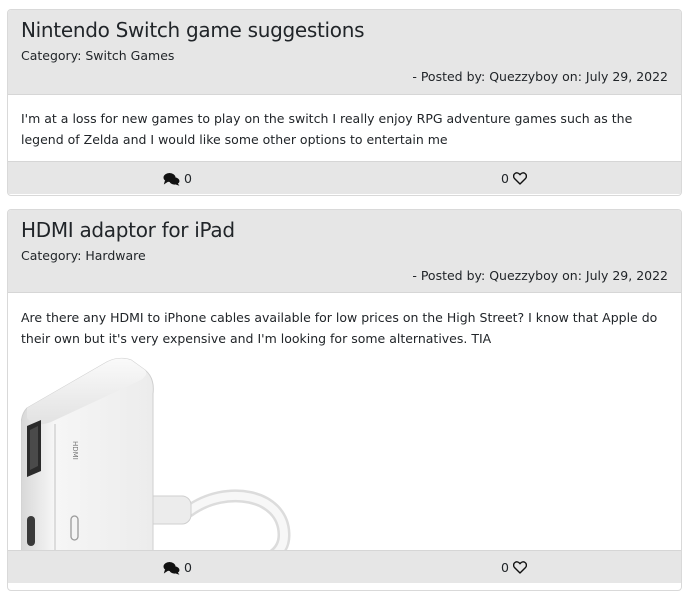  I want to click on post-category: Category: Switch Games, so click(98, 55).